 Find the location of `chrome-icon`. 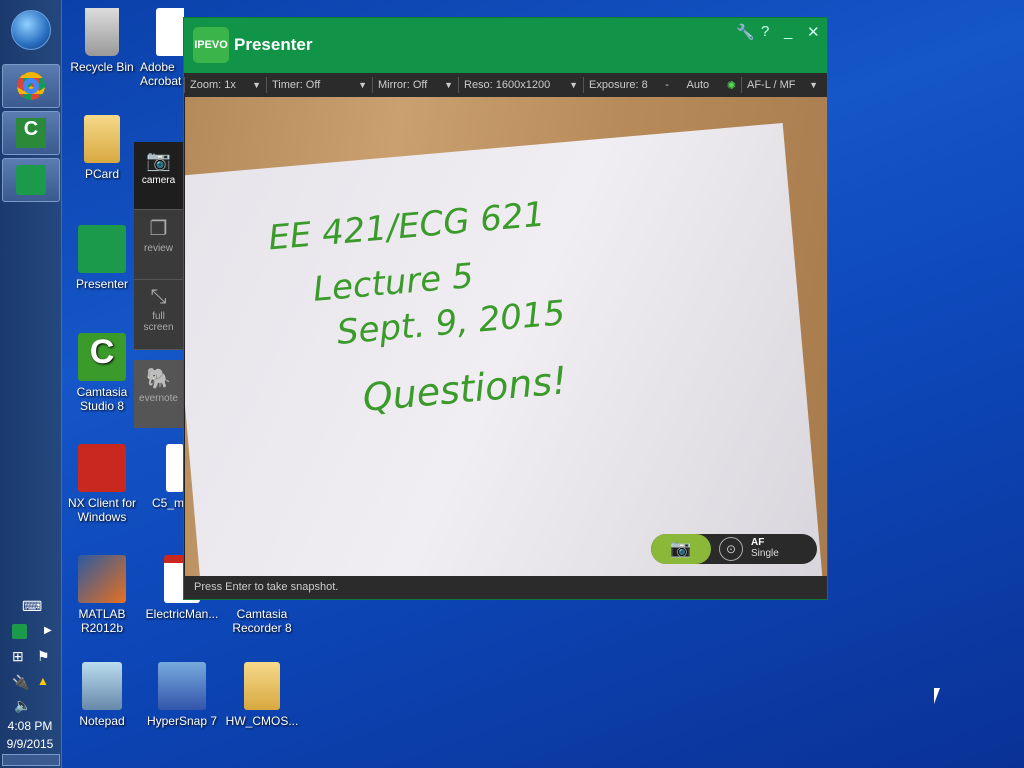

chrome-icon is located at coordinates (31, 86).